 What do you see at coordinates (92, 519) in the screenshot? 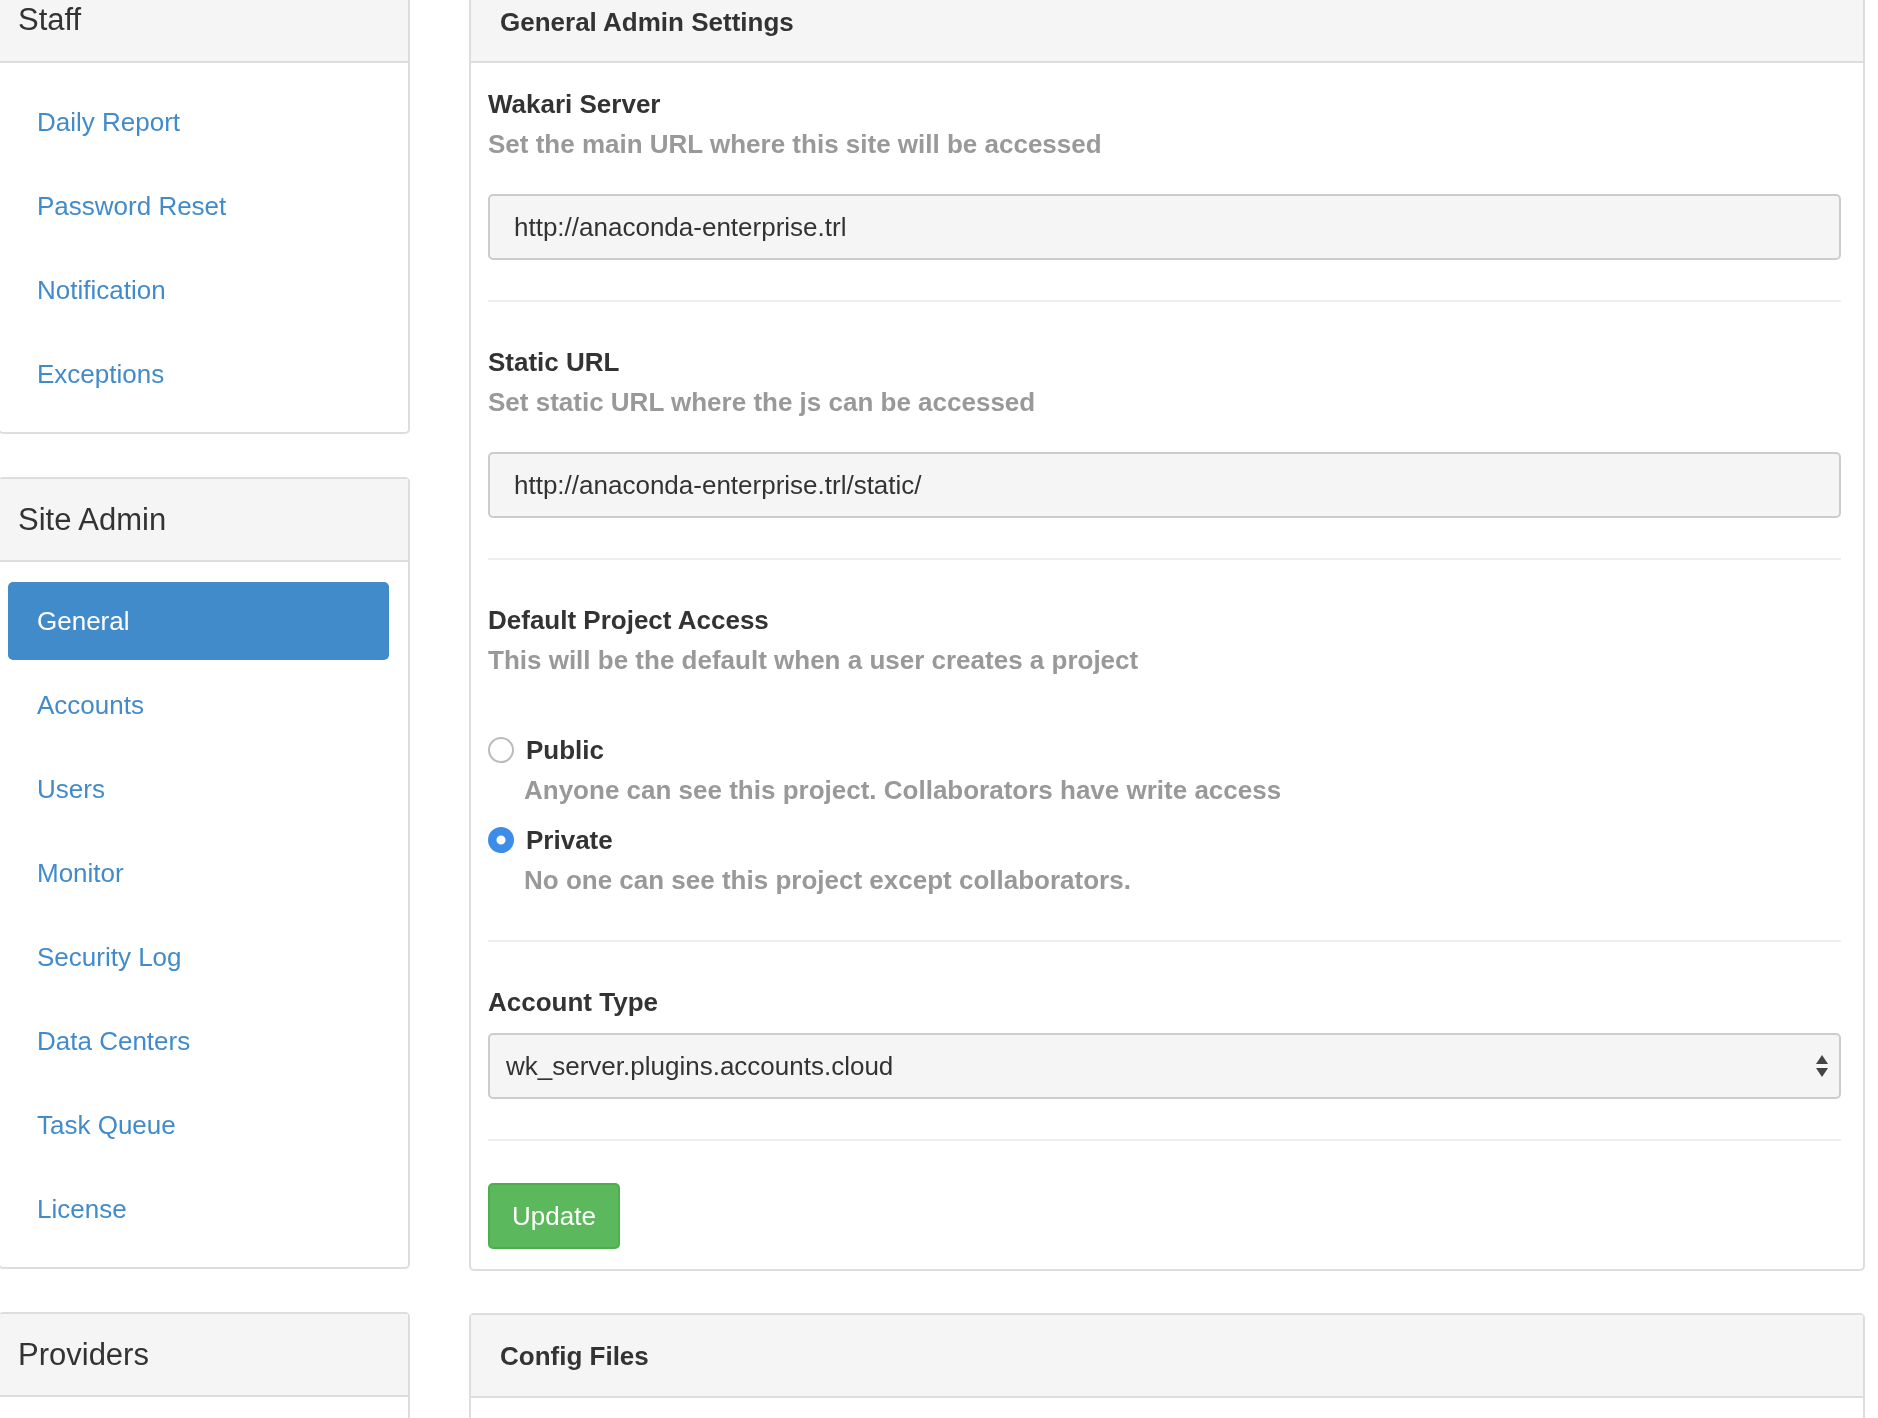
I see `panel-title: Site Admin` at bounding box center [92, 519].